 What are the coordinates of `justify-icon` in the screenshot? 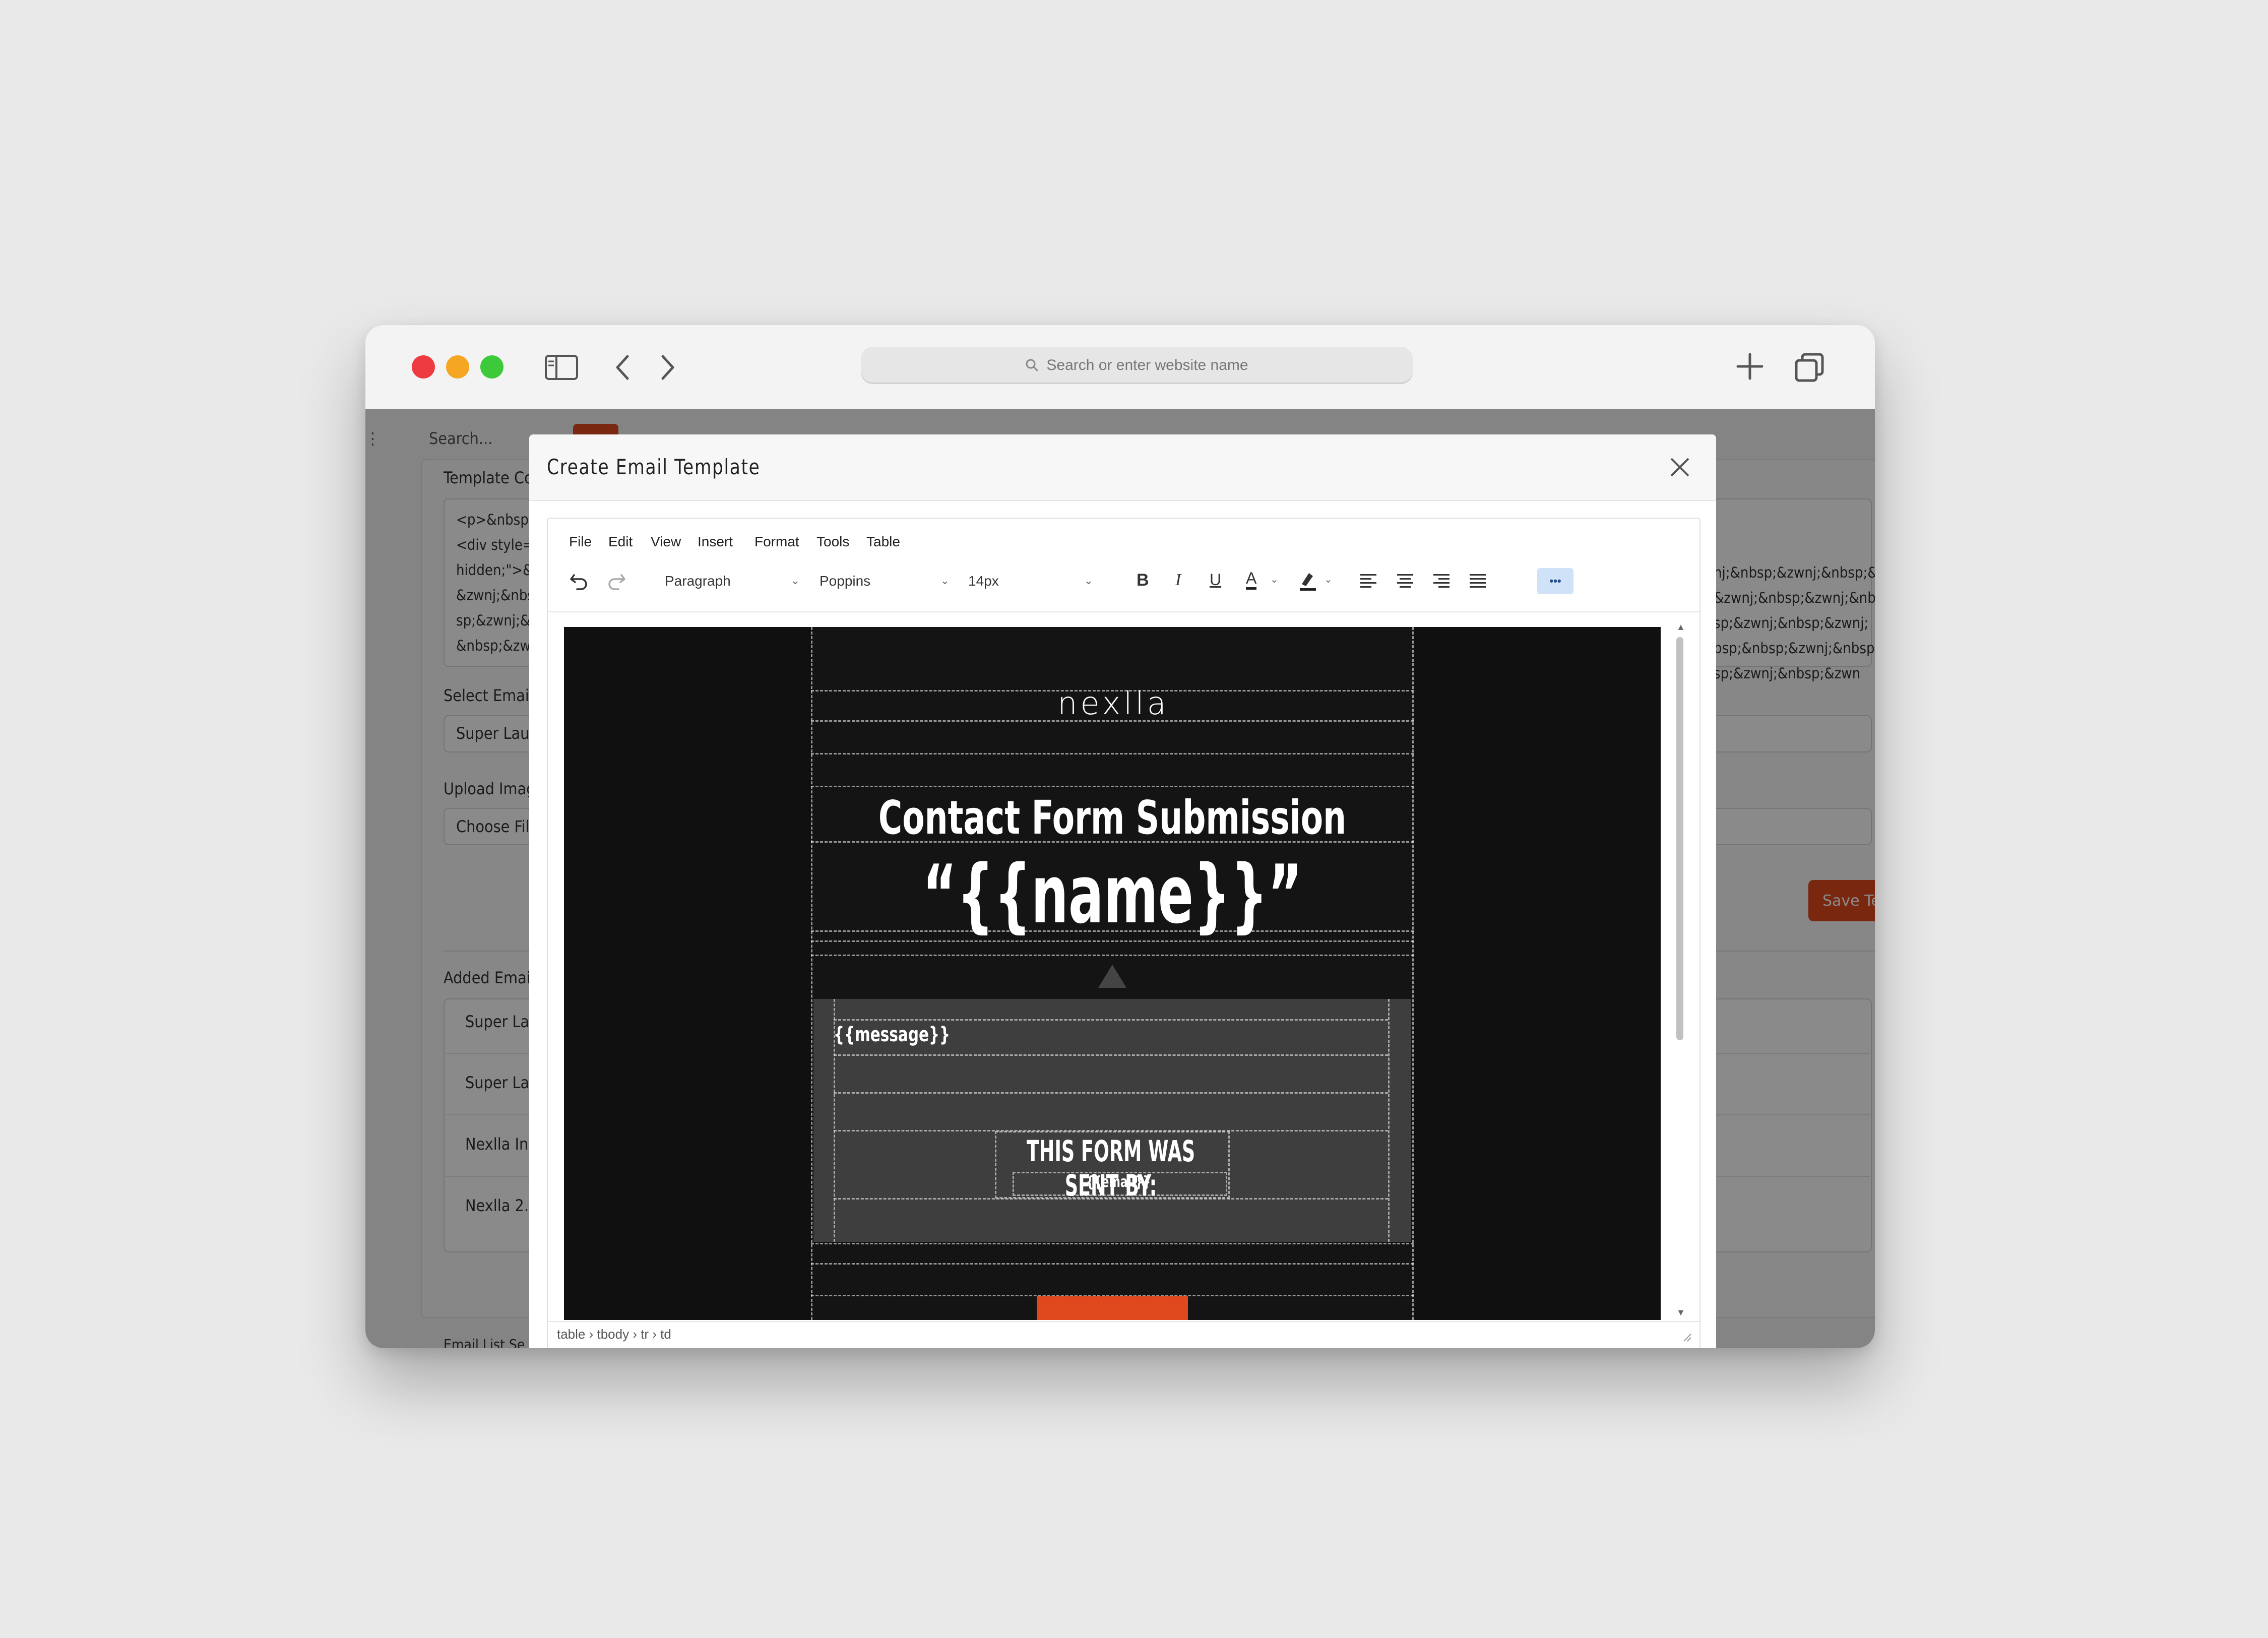 It's located at (1478, 582).